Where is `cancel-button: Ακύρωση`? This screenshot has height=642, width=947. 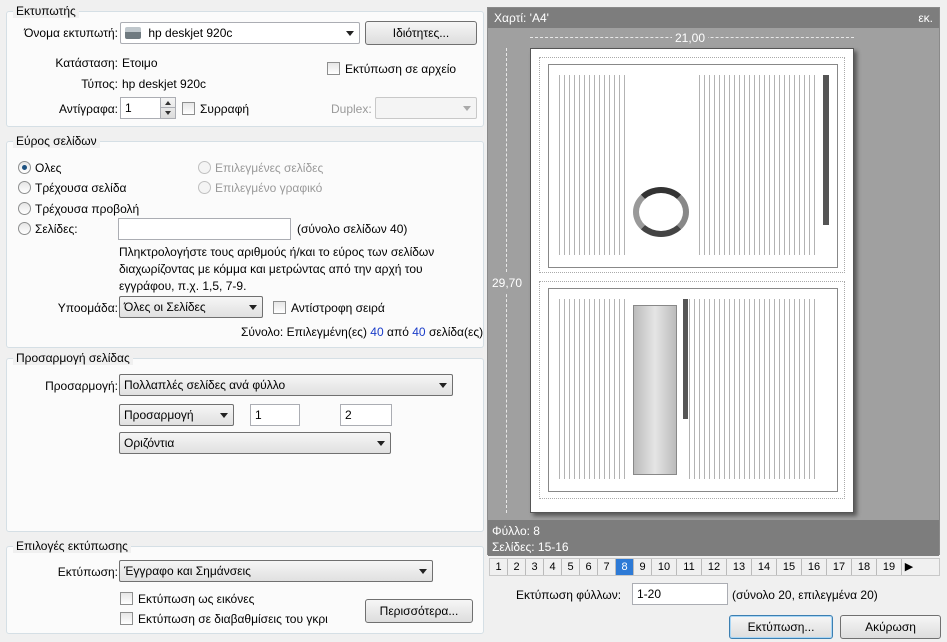
cancel-button: Ακύρωση is located at coordinates (890, 627).